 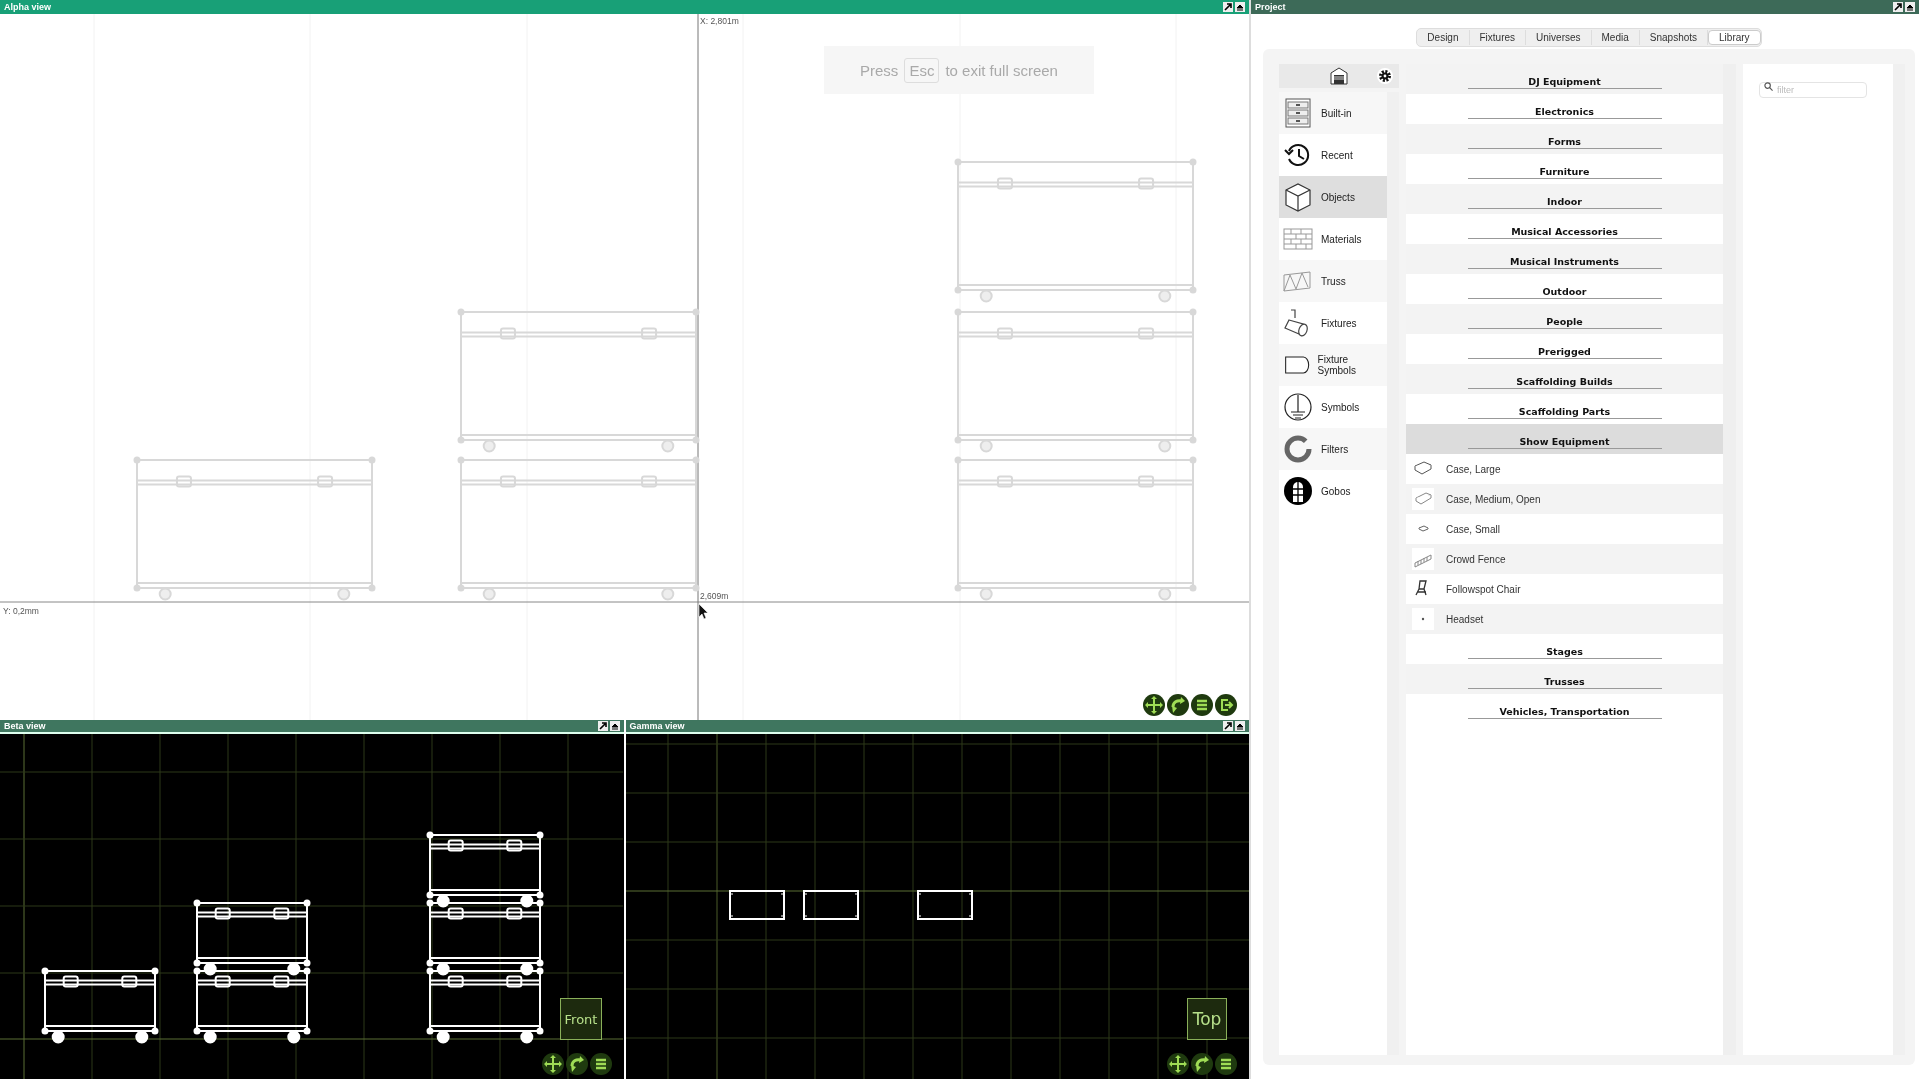 What do you see at coordinates (1297, 155) in the screenshot?
I see `history-icon` at bounding box center [1297, 155].